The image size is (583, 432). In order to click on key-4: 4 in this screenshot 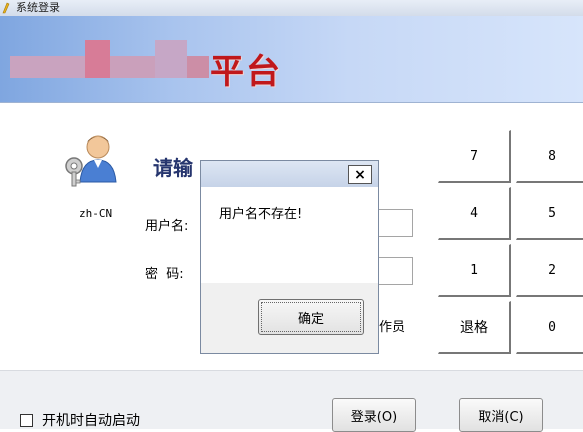, I will do `click(474, 213)`.